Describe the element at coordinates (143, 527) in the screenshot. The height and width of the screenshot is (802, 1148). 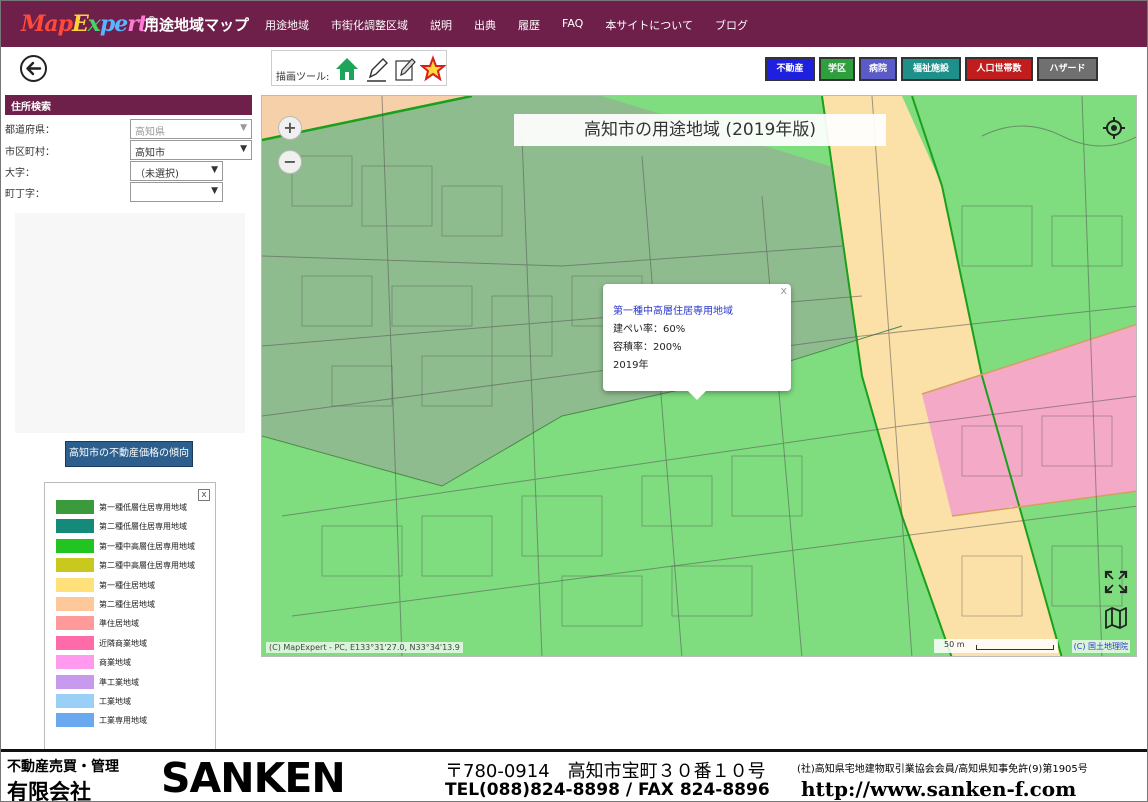
I see `legend-label: 第二種低層住居専用地域` at that location.